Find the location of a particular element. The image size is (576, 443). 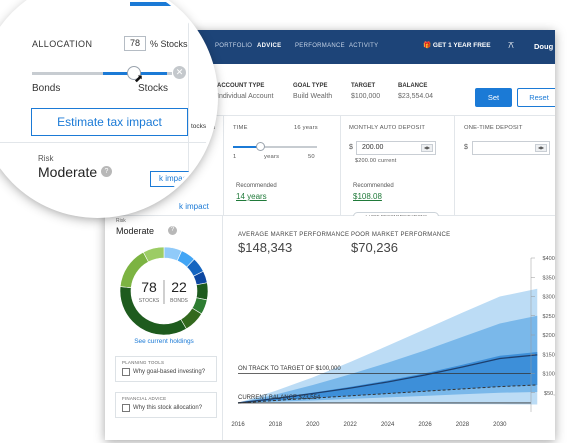

x-tick-label: 2022 is located at coordinates (351, 425).